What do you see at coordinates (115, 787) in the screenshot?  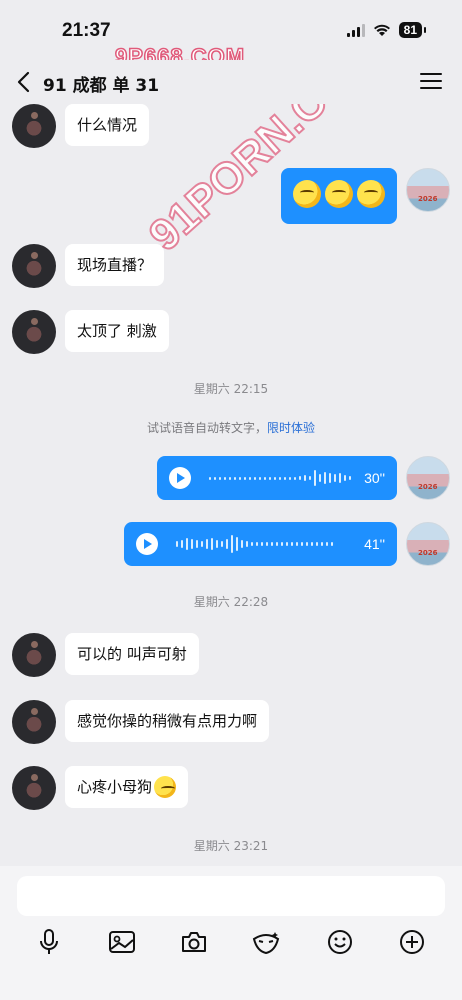 I see `message-text: 心疼小母狗` at bounding box center [115, 787].